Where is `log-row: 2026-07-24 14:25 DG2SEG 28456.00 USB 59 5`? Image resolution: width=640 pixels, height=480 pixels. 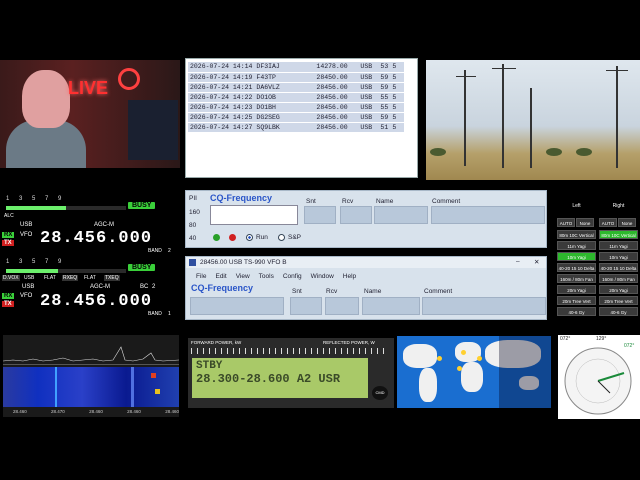
log-row: 2026-07-24 14:25 DG2SEG 28456.00 USB 59 5 is located at coordinates (296, 117).